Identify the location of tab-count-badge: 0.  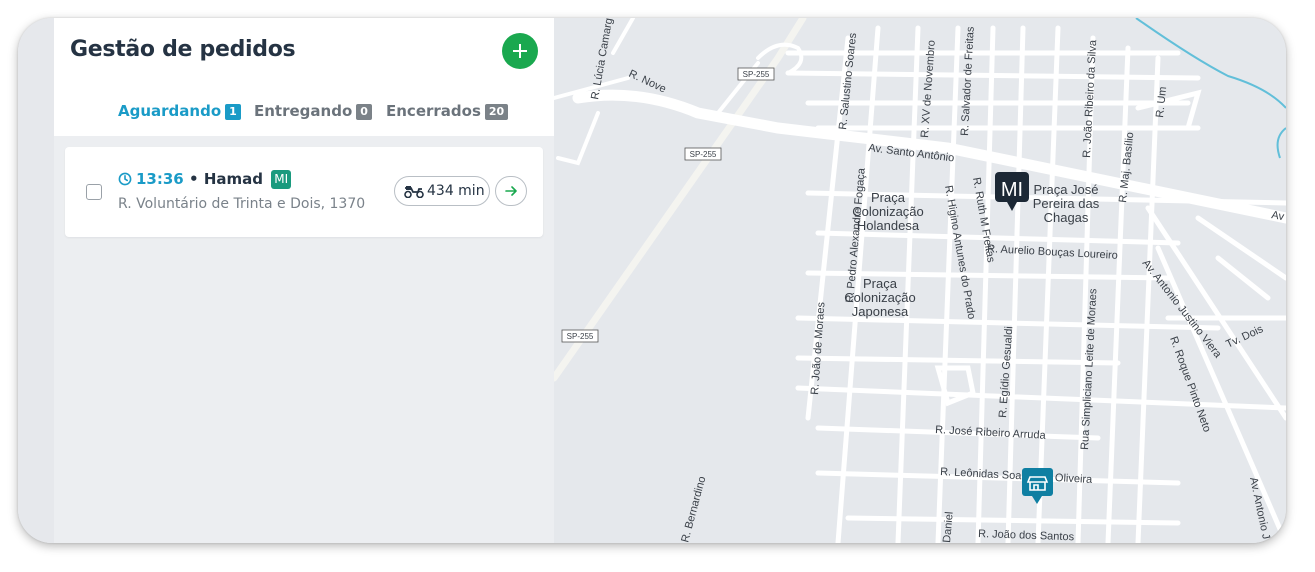
(364, 112).